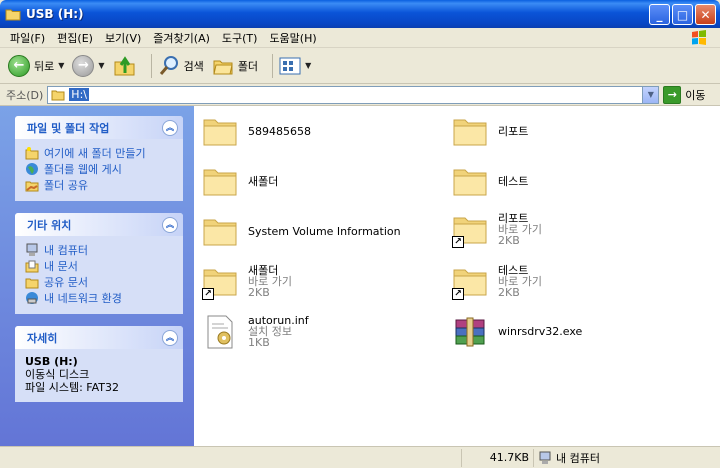 The image size is (720, 468). I want to click on network-icon, so click(32, 298).